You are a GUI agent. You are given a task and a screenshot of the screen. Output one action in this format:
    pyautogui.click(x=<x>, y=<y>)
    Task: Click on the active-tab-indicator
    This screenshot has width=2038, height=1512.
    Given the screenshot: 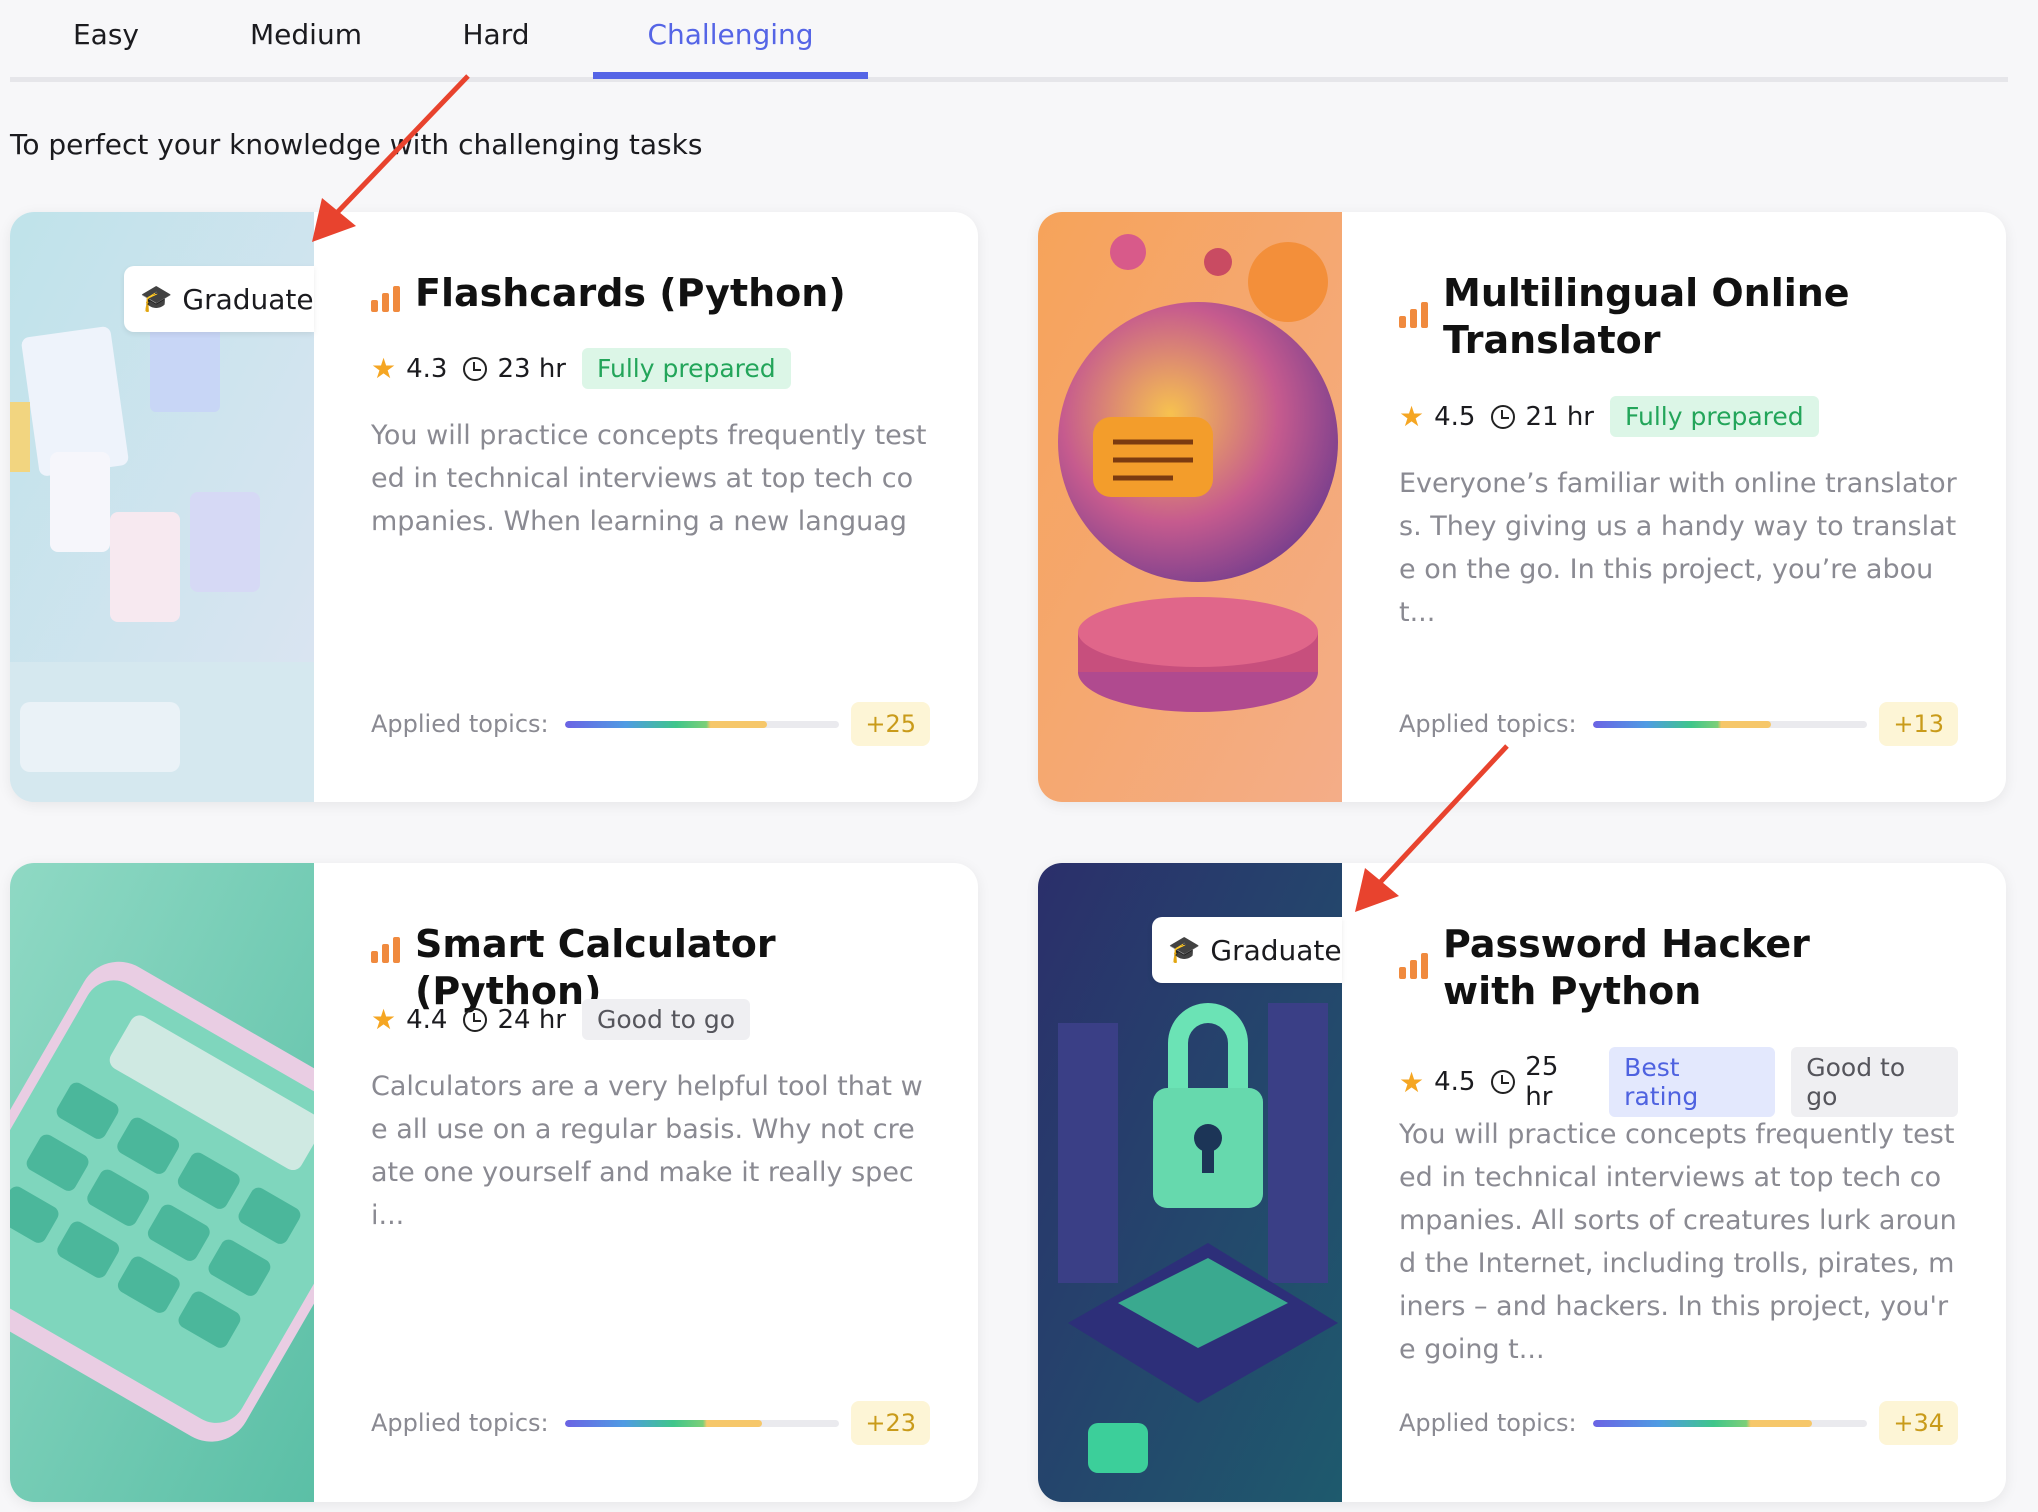 What is the action you would take?
    pyautogui.click(x=730, y=75)
    